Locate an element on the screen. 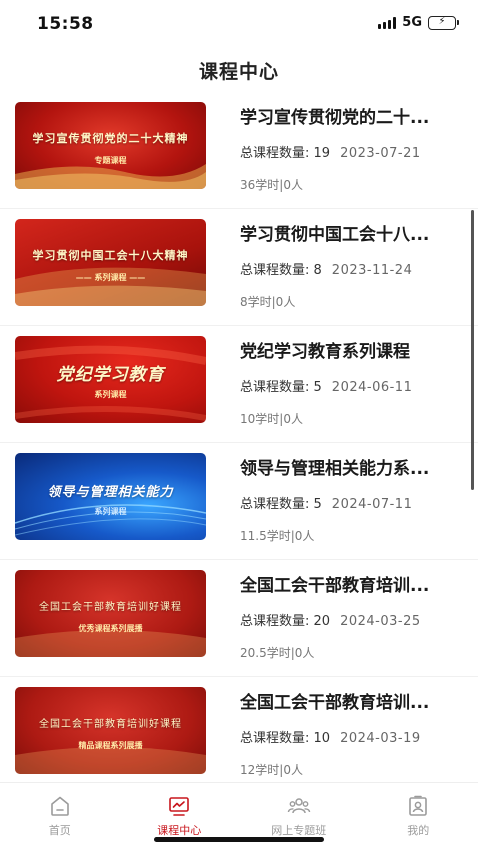  tab-profile: 我的 is located at coordinates (418, 816).